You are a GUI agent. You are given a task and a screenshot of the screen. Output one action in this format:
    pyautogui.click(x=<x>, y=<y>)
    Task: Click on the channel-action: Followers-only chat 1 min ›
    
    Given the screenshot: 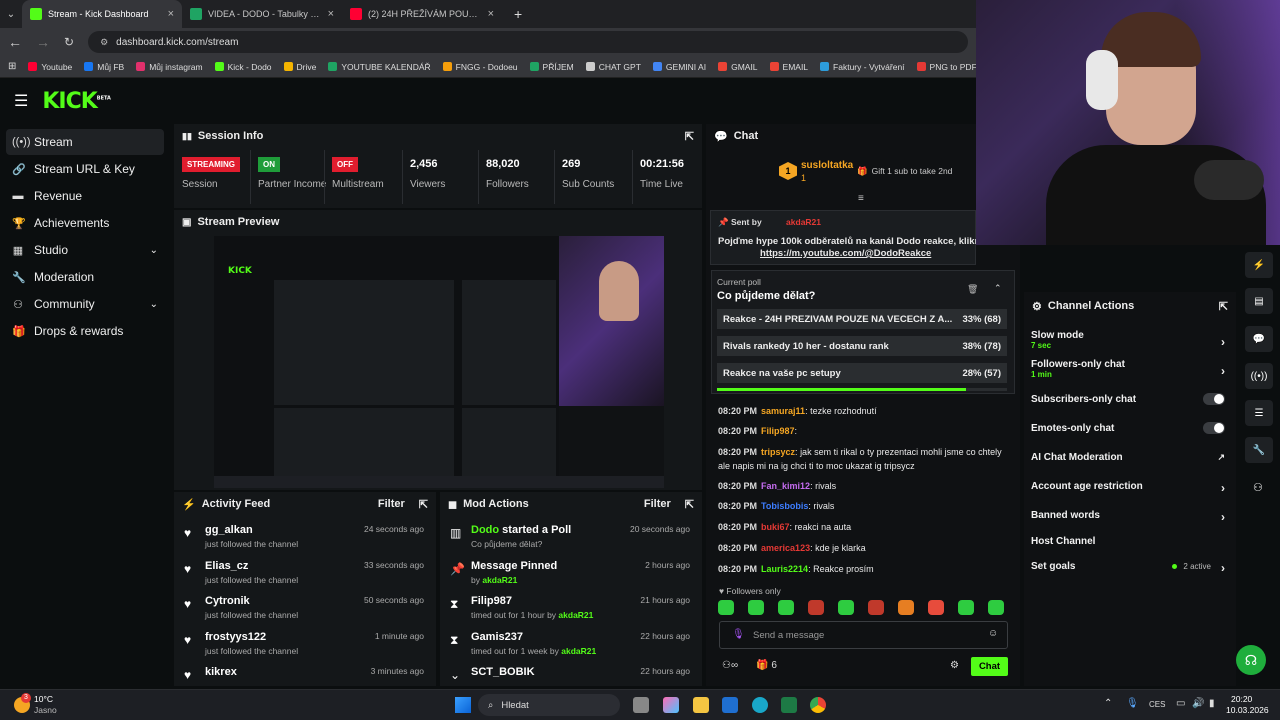 What is the action you would take?
    pyautogui.click(x=1131, y=371)
    